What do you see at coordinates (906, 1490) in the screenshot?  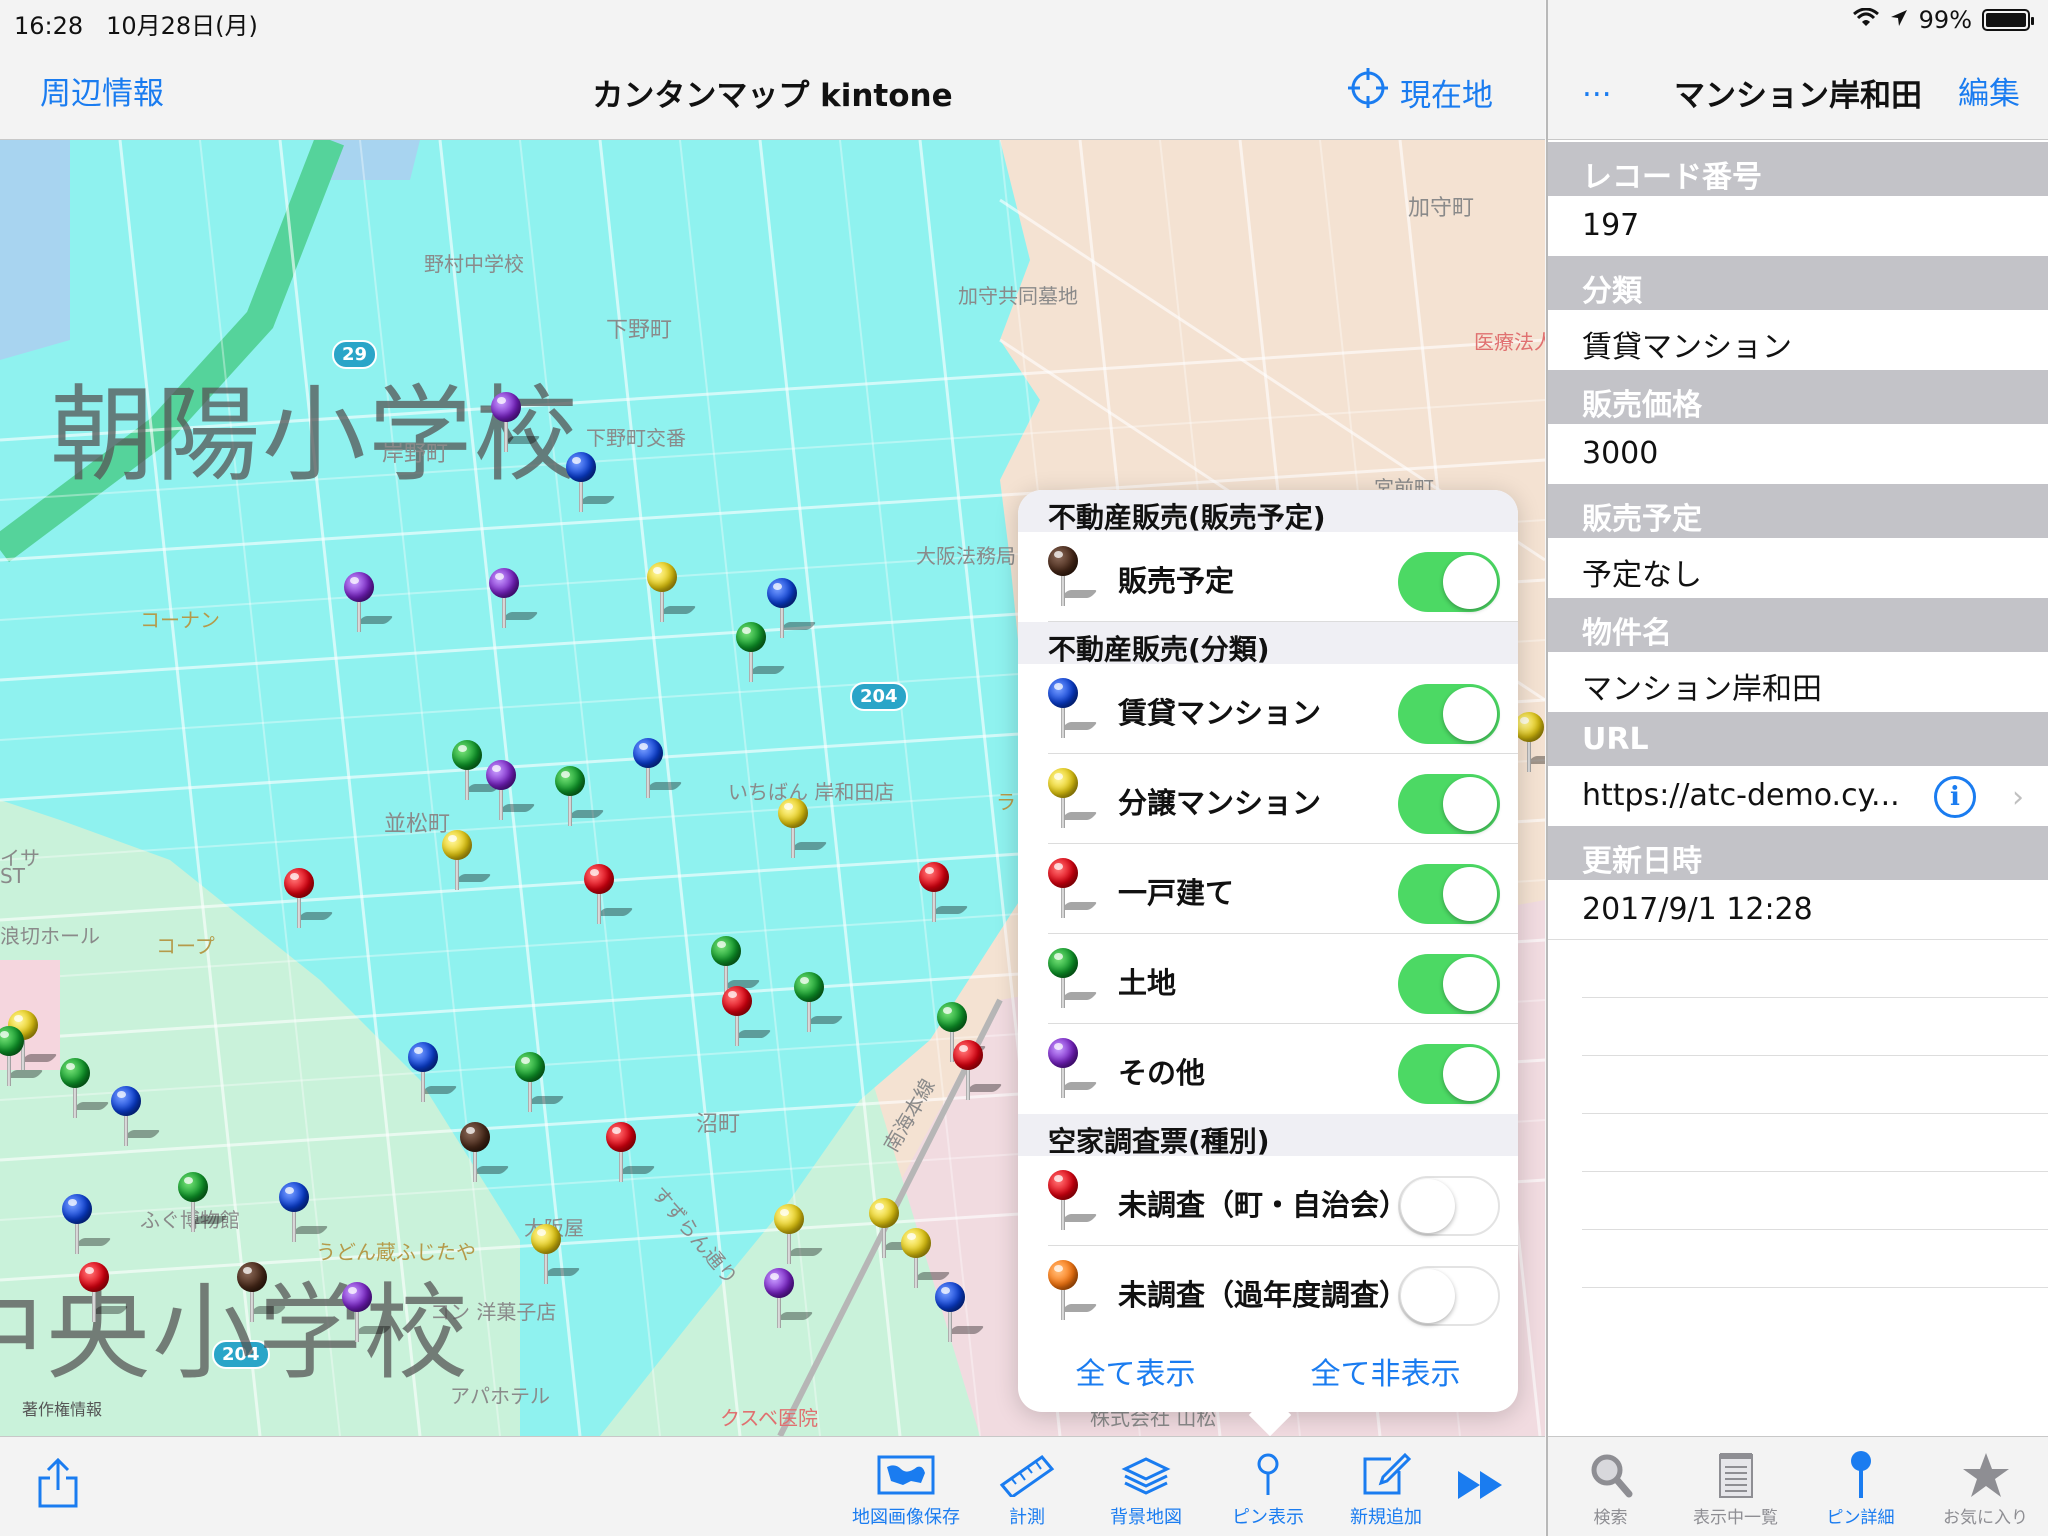 I see `save-map-image-button: 地図画像保存` at bounding box center [906, 1490].